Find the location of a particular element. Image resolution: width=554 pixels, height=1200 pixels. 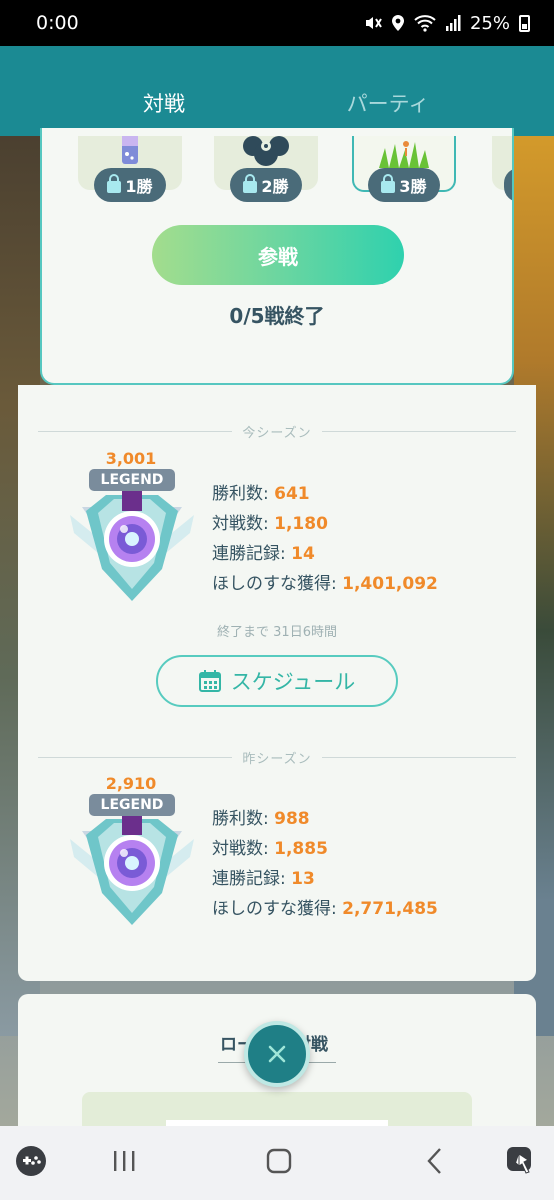

current-season-rating: 3,001 is located at coordinates (131, 458).